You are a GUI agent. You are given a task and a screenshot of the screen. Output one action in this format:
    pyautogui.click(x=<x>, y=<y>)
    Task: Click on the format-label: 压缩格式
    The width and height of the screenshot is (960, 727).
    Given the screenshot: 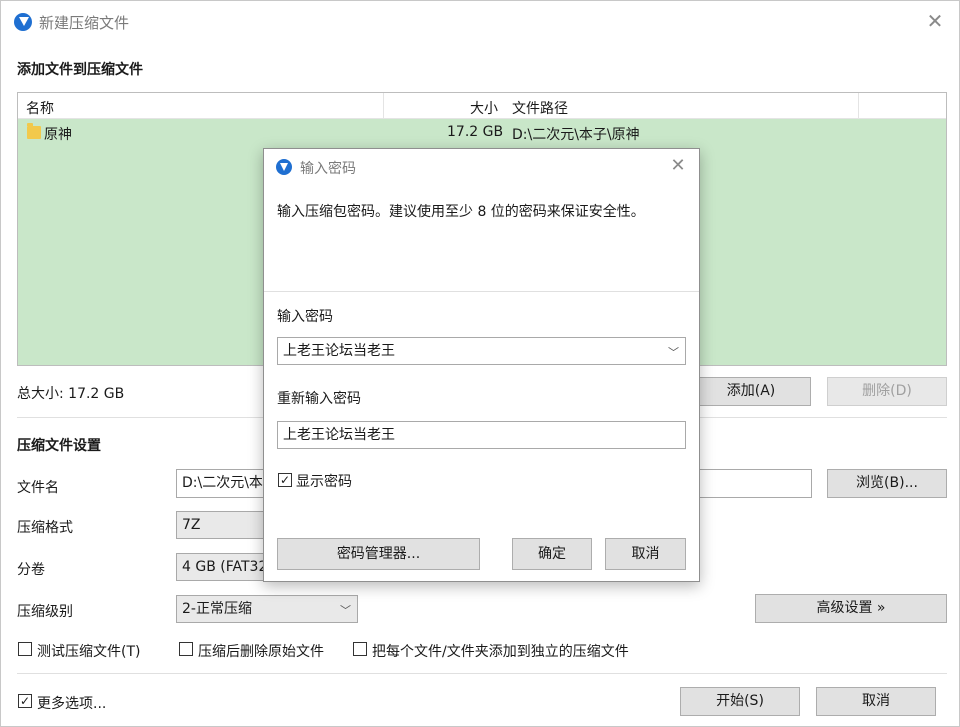 What is the action you would take?
    pyautogui.click(x=45, y=528)
    